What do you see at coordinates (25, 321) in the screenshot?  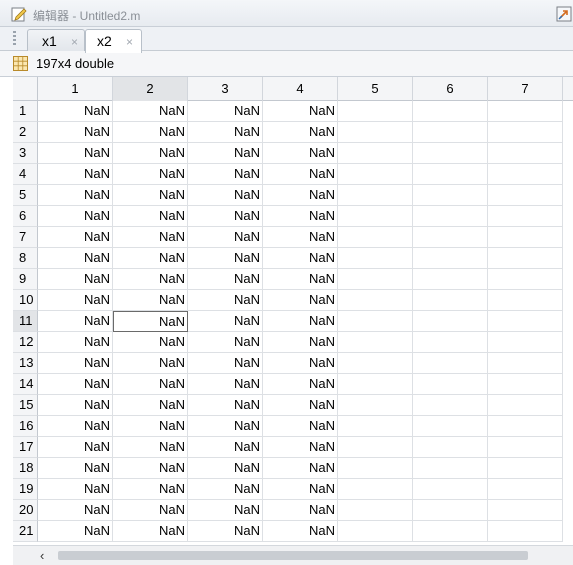 I see `row-header: 11` at bounding box center [25, 321].